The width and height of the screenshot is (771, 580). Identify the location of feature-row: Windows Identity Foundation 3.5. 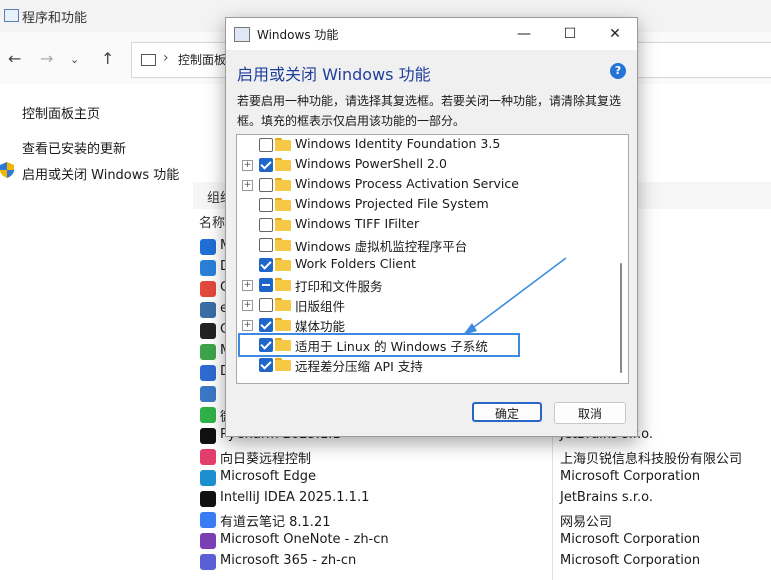
(424, 145).